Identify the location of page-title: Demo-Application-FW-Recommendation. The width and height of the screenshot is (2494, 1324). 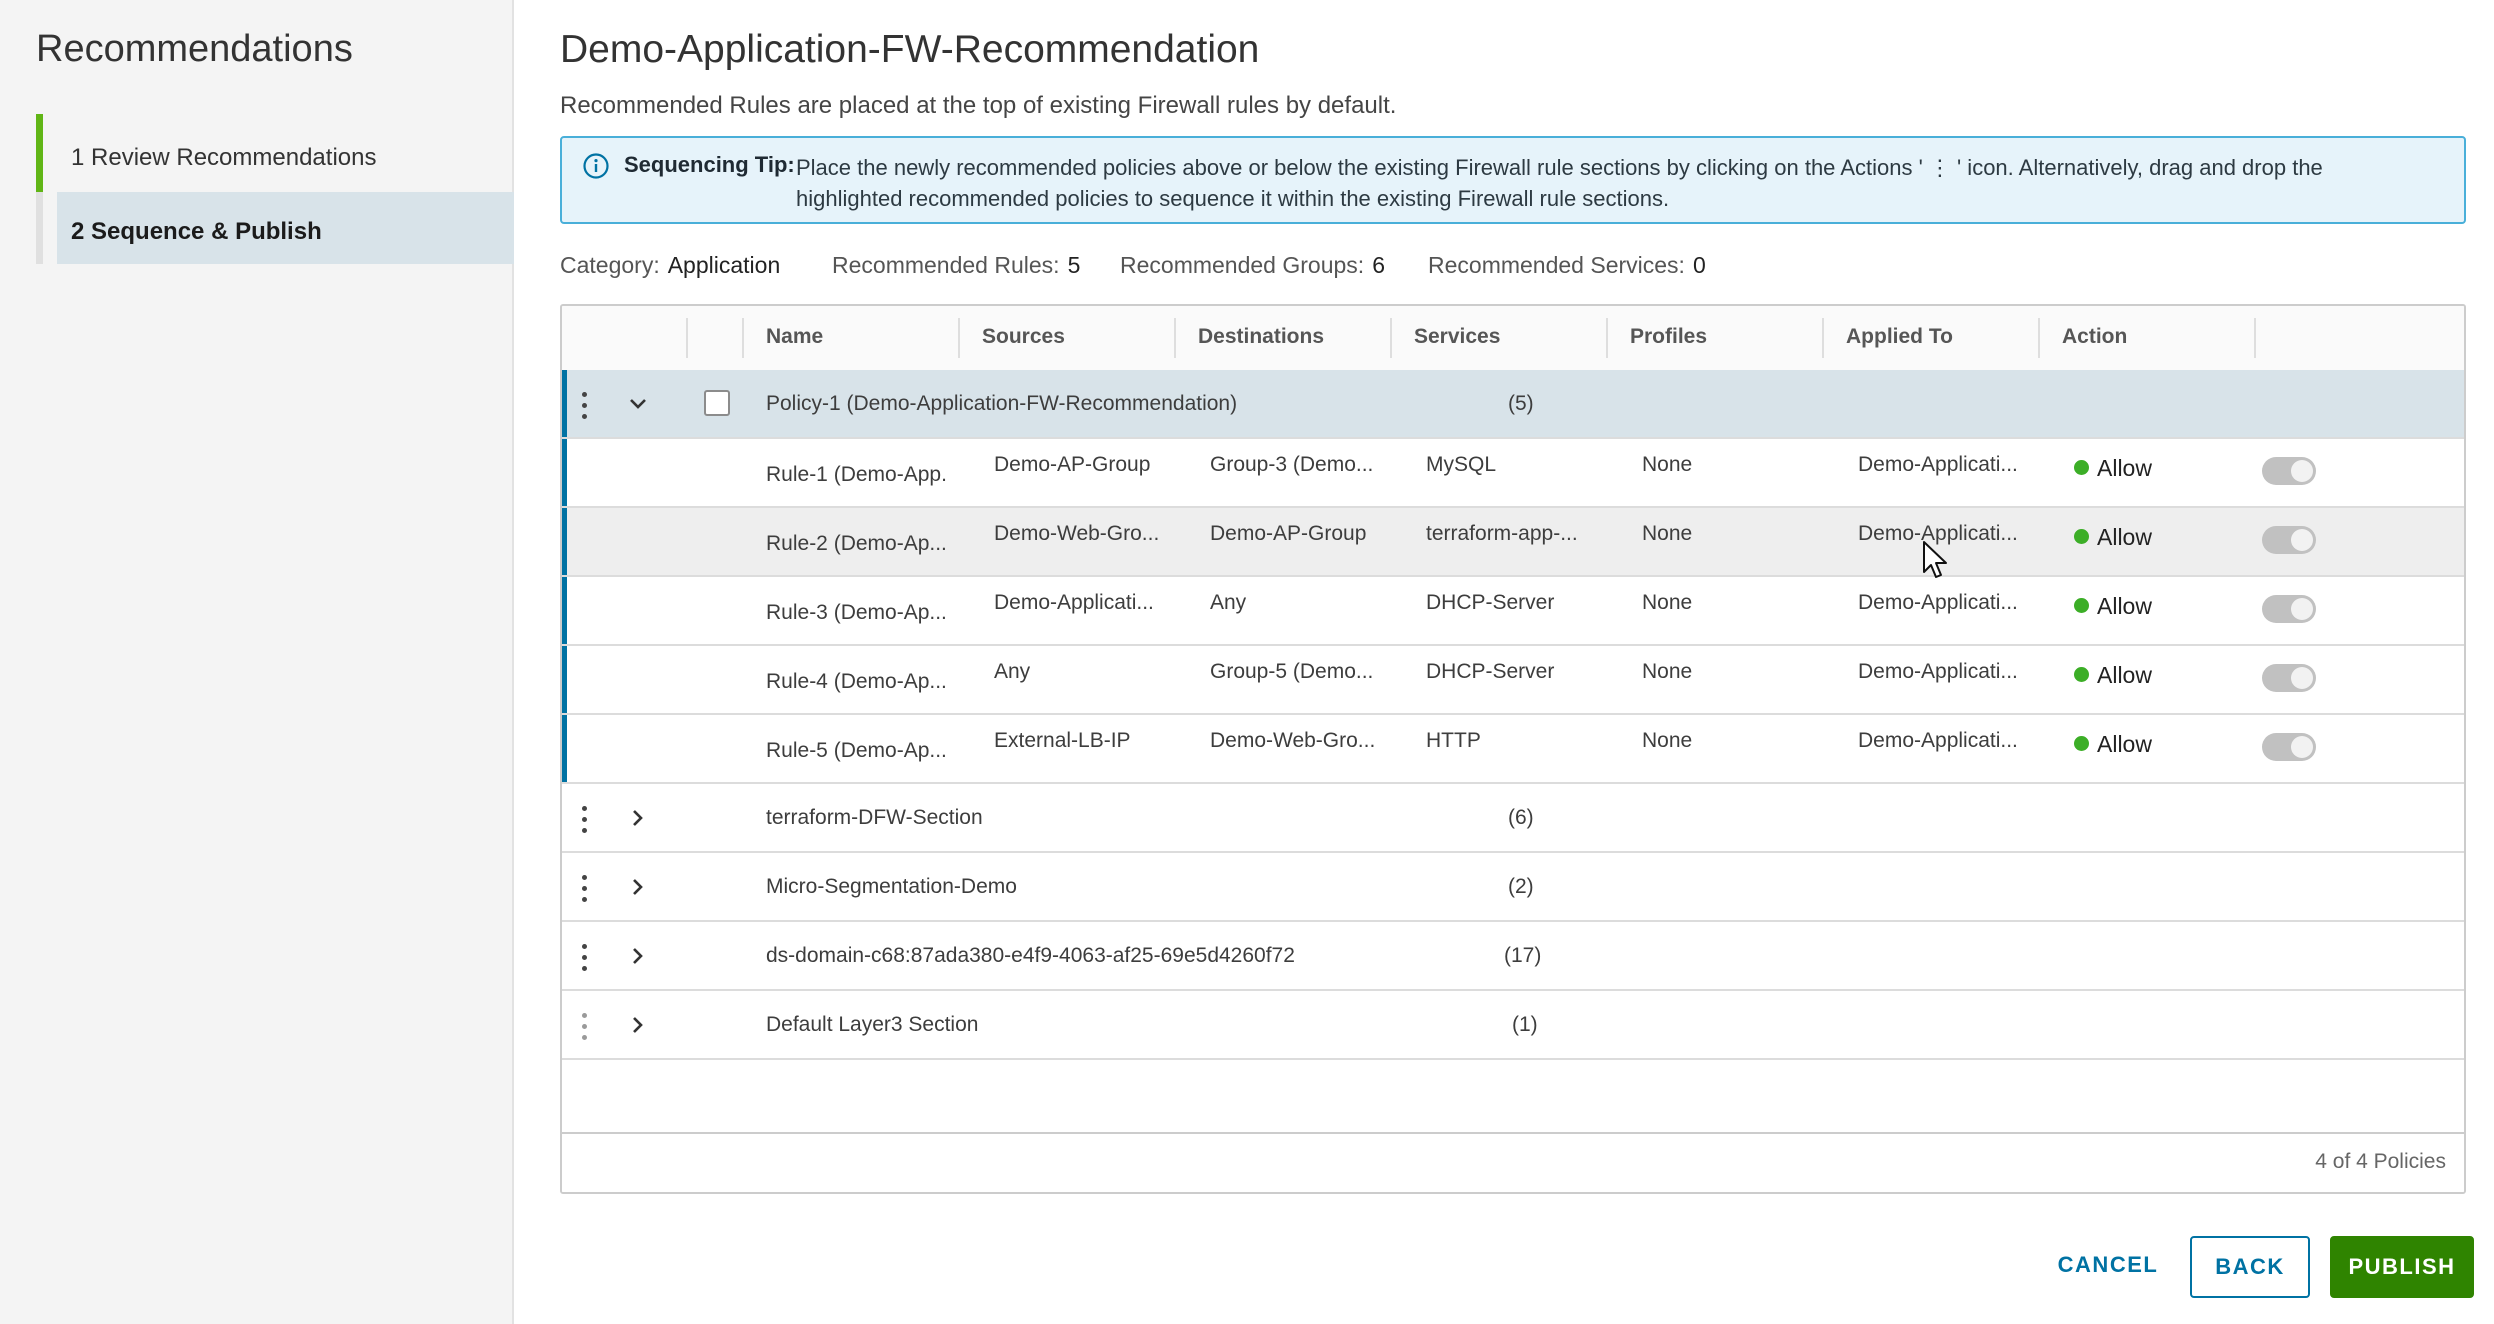
(910, 49).